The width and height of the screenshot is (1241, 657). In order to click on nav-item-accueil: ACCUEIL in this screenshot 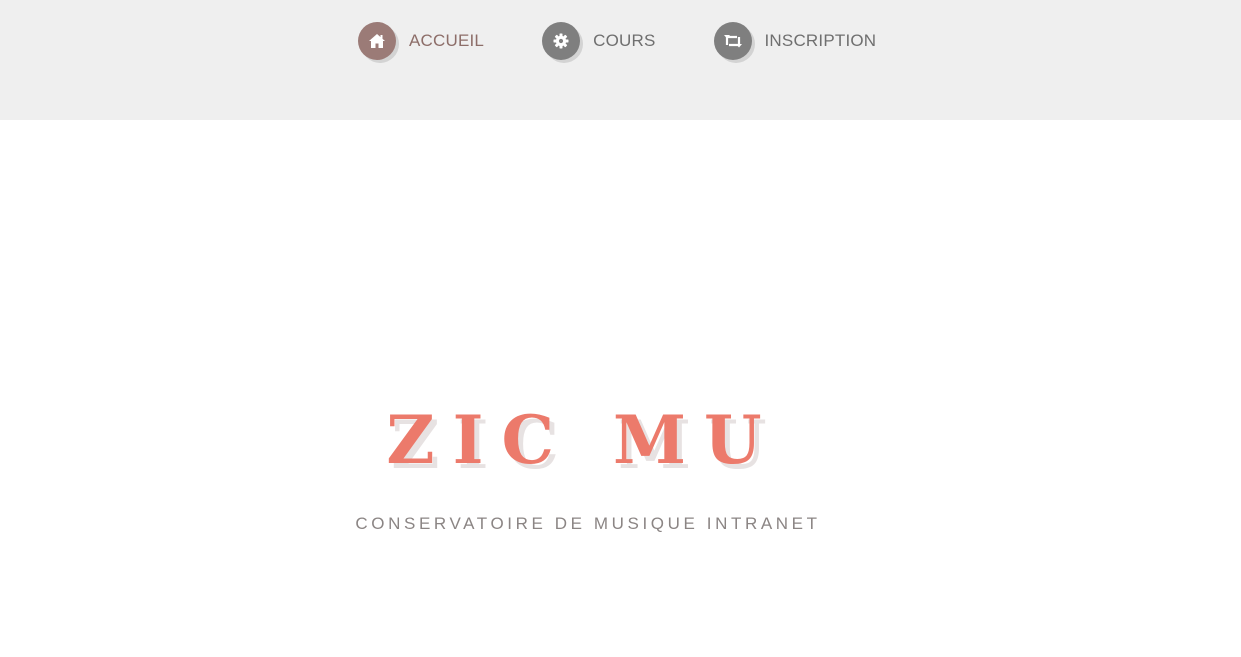, I will do `click(421, 41)`.